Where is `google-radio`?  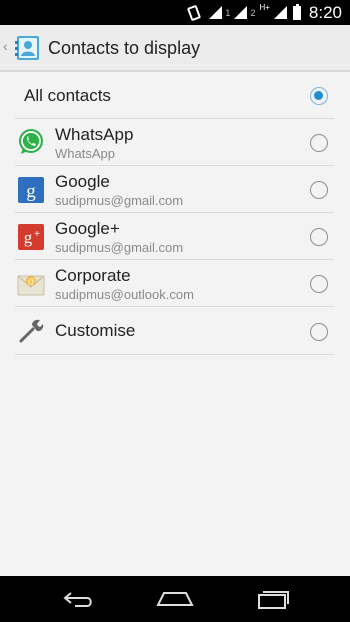
google-radio is located at coordinates (319, 190).